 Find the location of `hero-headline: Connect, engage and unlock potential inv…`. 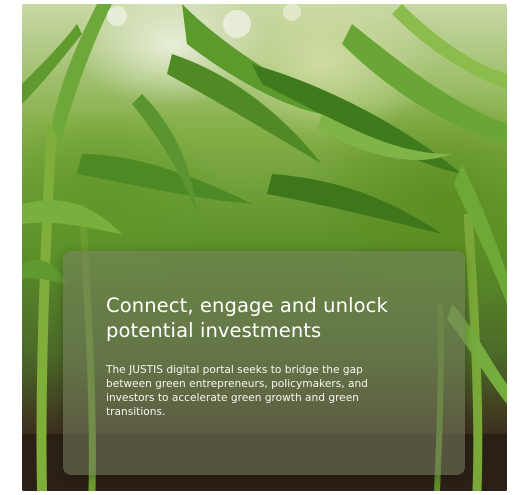

hero-headline: Connect, engage and unlock potential inv… is located at coordinates (247, 318).